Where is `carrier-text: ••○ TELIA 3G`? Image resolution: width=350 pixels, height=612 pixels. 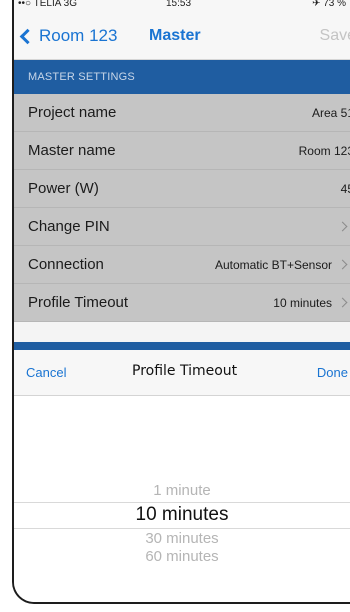
carrier-text: ••○ TELIA 3G is located at coordinates (47, 4).